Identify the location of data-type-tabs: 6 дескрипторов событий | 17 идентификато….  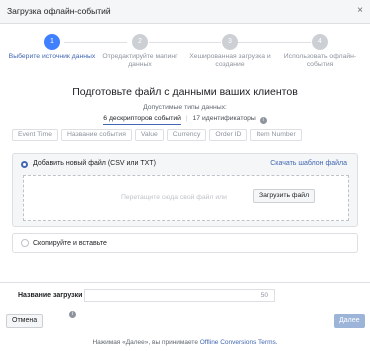
(185, 120).